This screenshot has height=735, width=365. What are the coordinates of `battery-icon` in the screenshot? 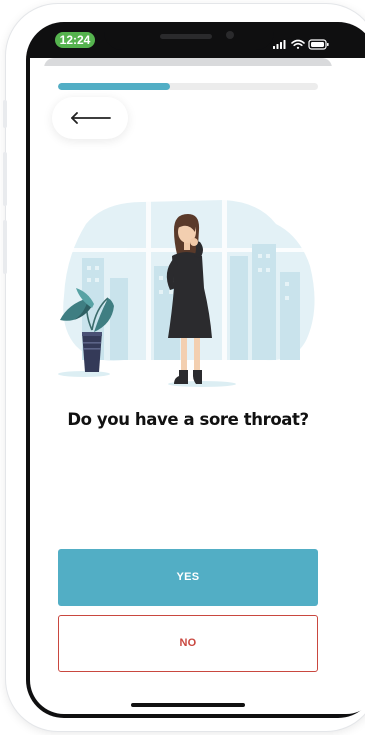 It's located at (318, 44).